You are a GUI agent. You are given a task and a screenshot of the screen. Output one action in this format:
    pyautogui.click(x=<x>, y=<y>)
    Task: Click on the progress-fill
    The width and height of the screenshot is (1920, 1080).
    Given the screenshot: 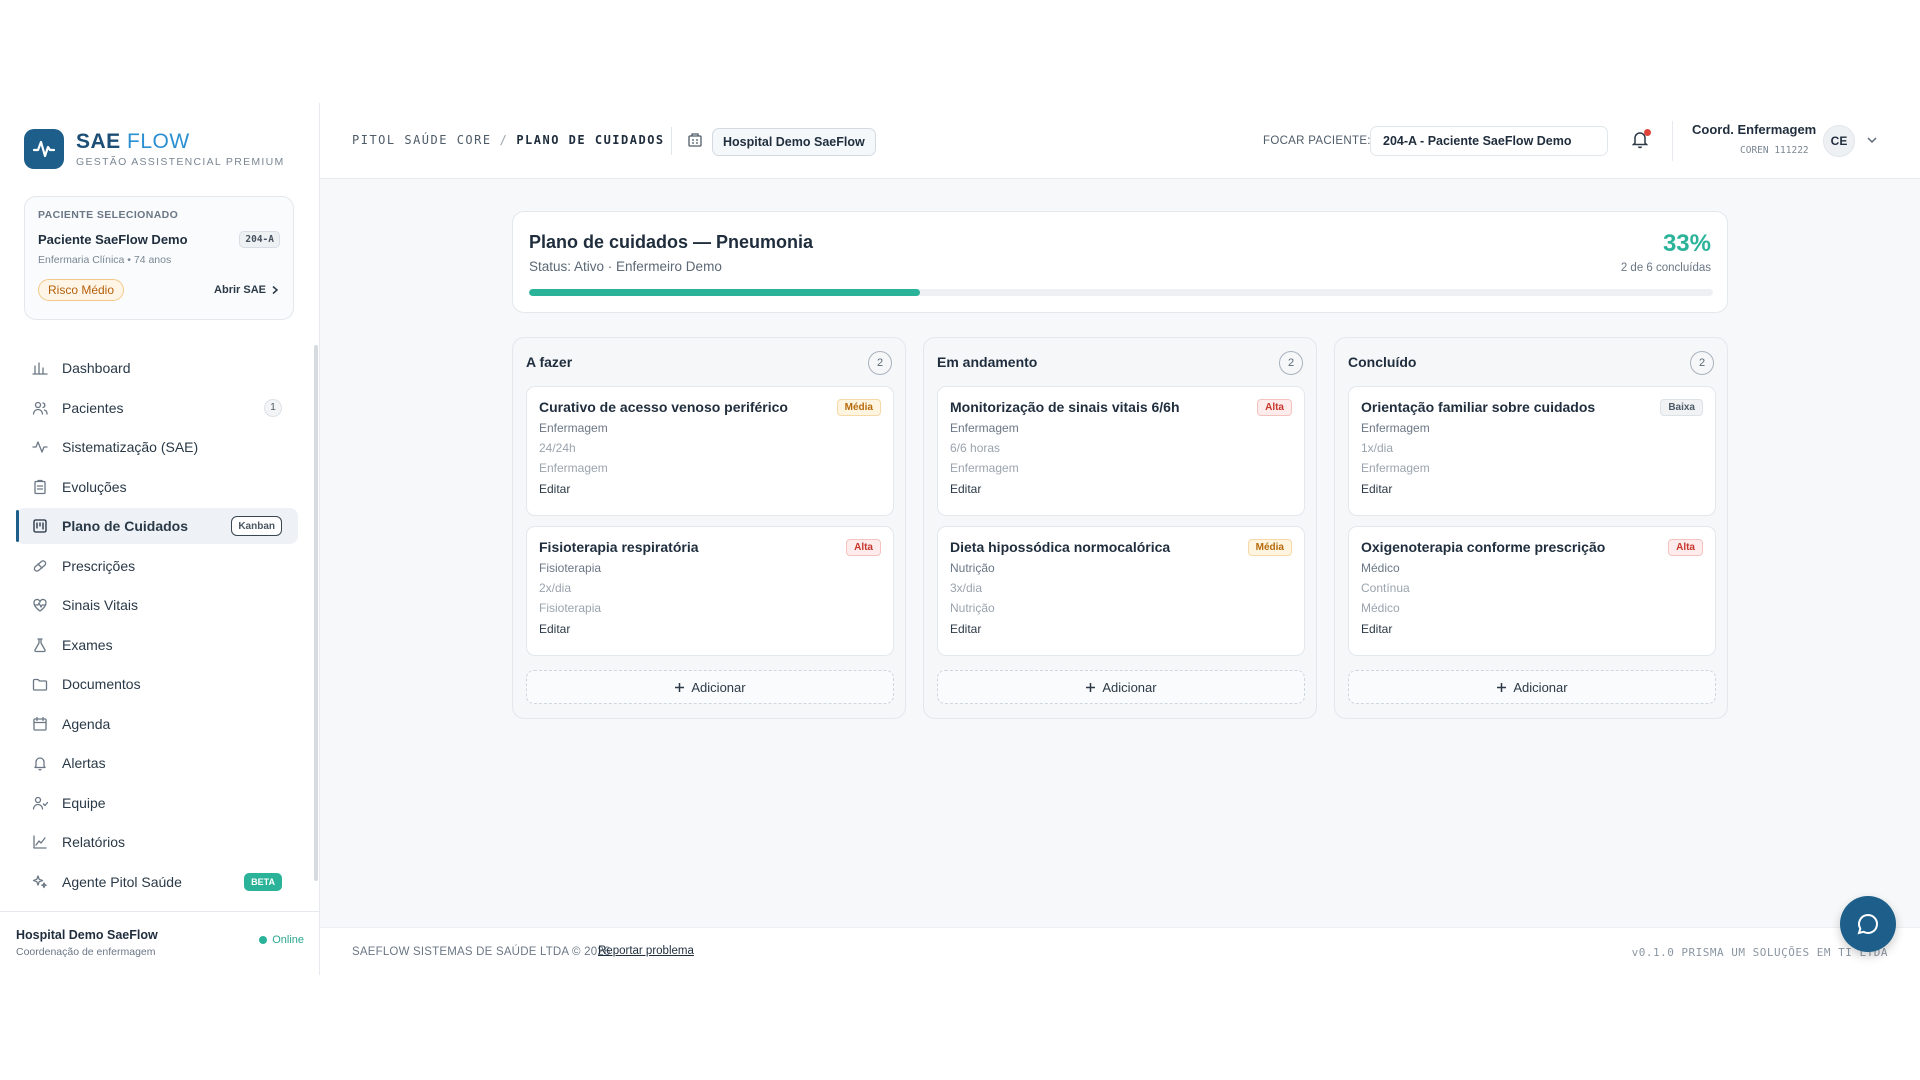 What is the action you would take?
    pyautogui.click(x=724, y=292)
    